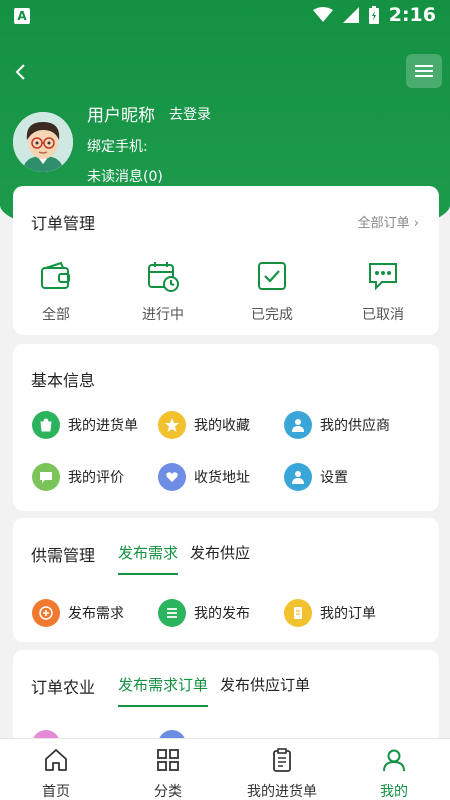 This screenshot has height=800, width=450. What do you see at coordinates (373, 15) in the screenshot?
I see `battery-icon` at bounding box center [373, 15].